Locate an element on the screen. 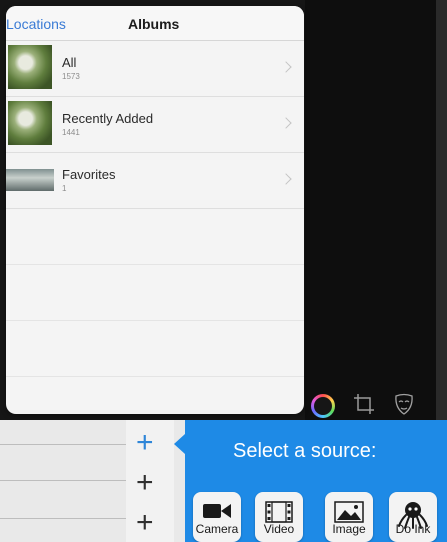 The height and width of the screenshot is (542, 447). film-icon is located at coordinates (279, 512).